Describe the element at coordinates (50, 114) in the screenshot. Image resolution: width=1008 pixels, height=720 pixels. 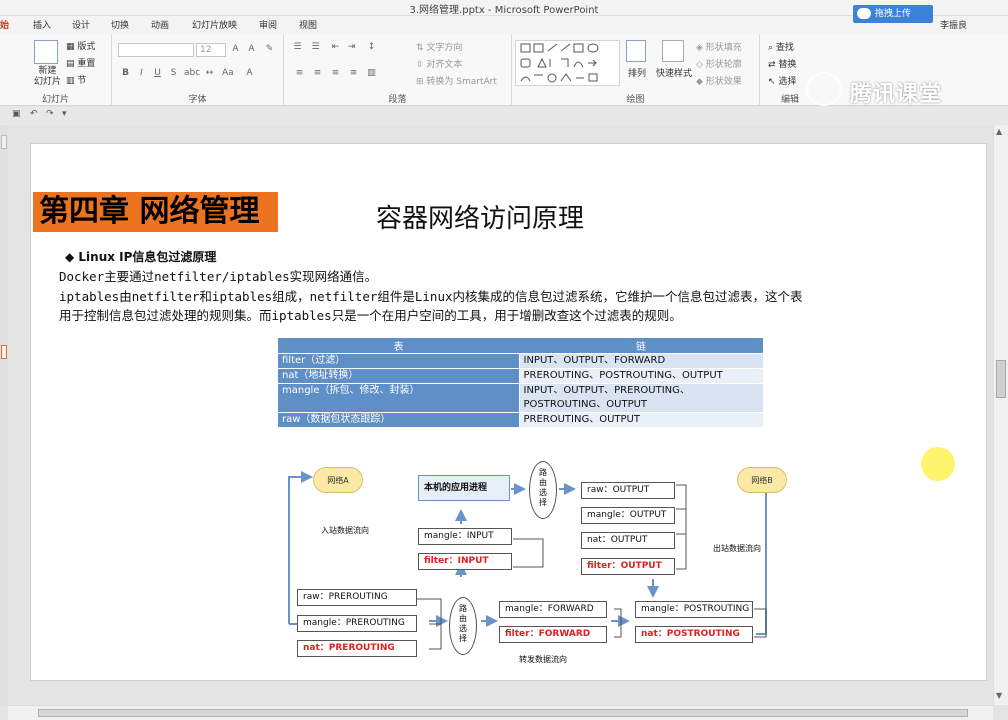
I see `redo-icon: ↷` at that location.